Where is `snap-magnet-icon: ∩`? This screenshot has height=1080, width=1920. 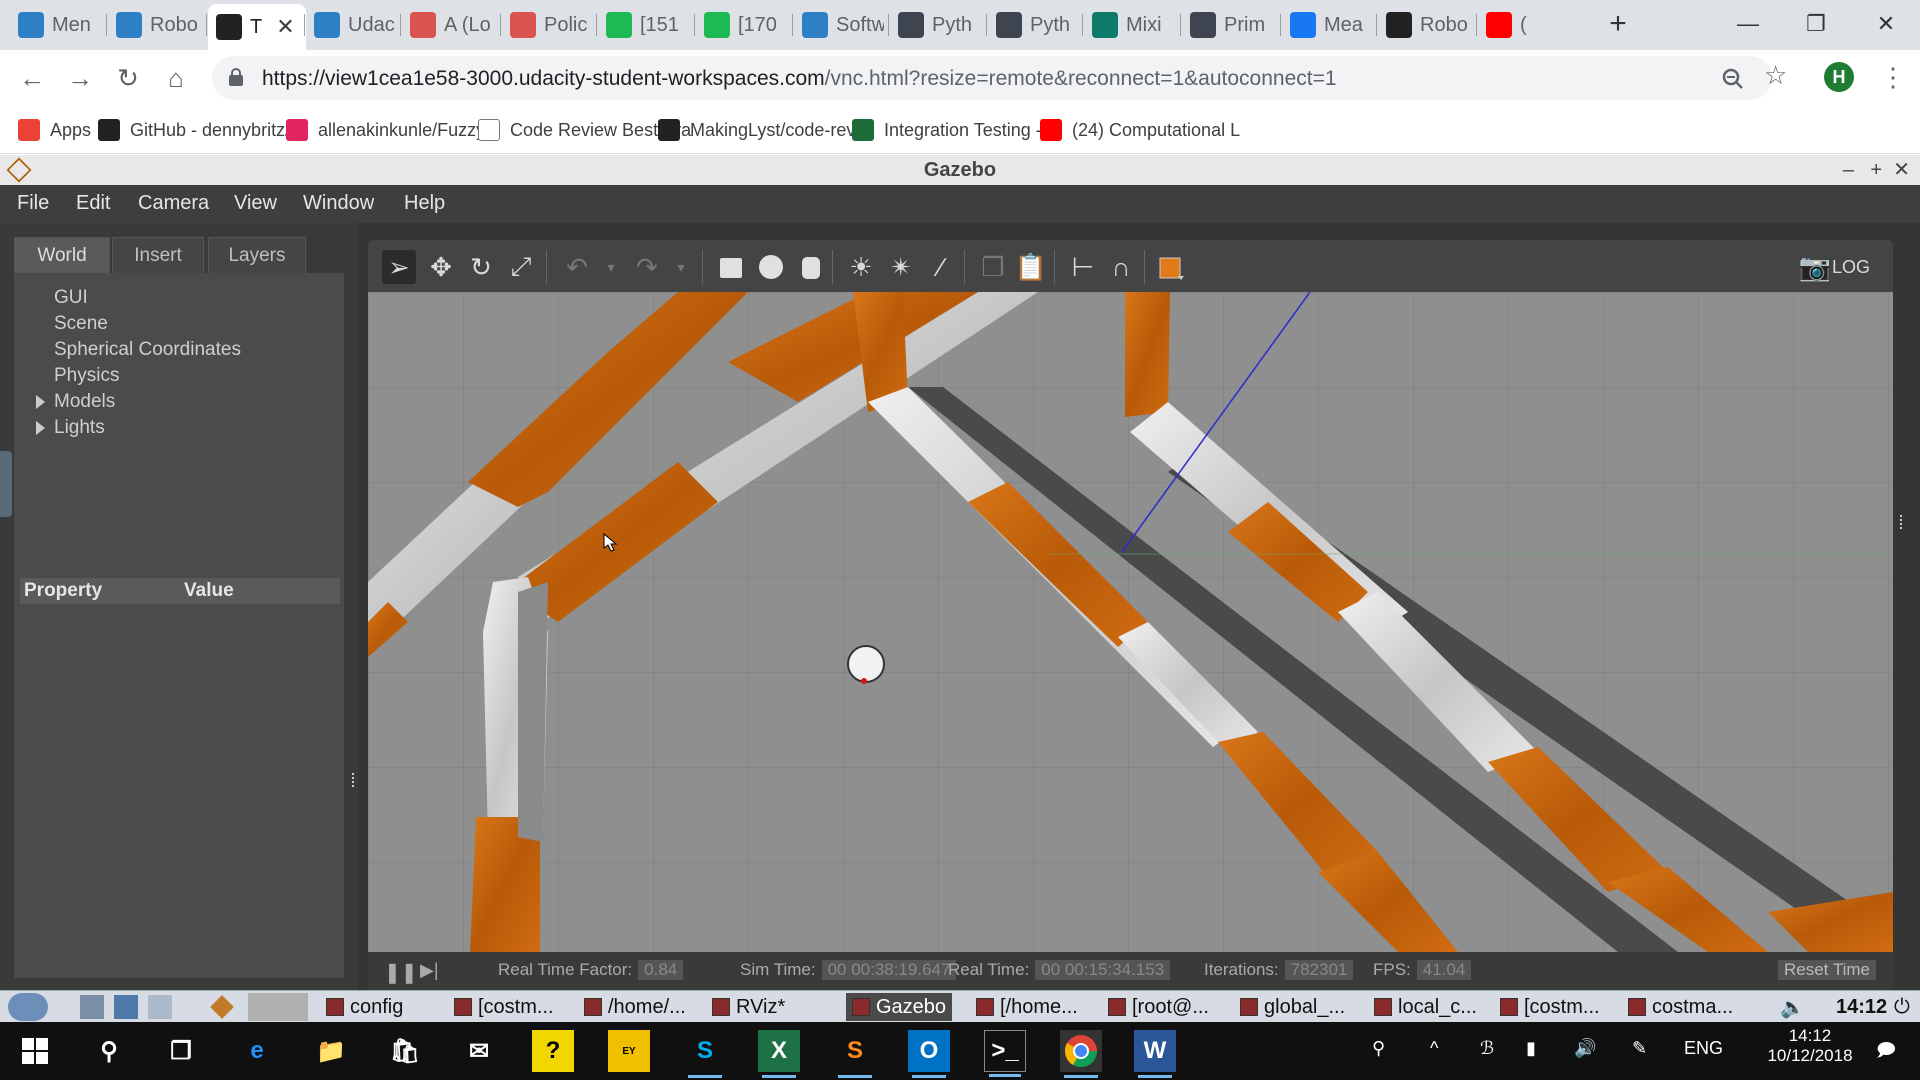
snap-magnet-icon: ∩ is located at coordinates (1121, 267).